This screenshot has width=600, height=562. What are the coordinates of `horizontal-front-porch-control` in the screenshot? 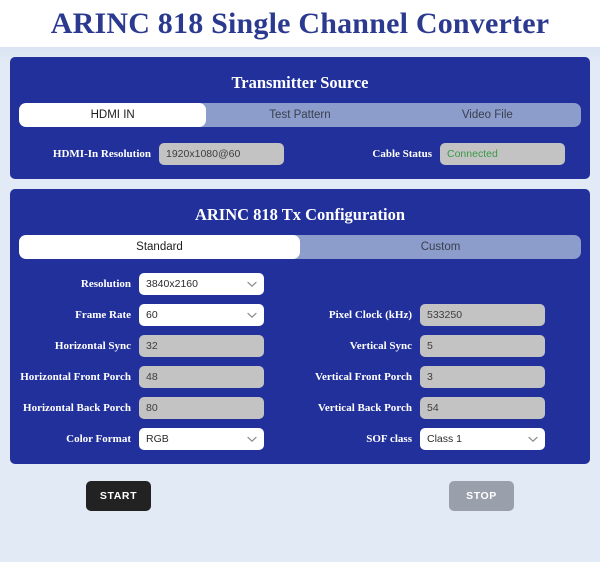 It's located at (201, 377).